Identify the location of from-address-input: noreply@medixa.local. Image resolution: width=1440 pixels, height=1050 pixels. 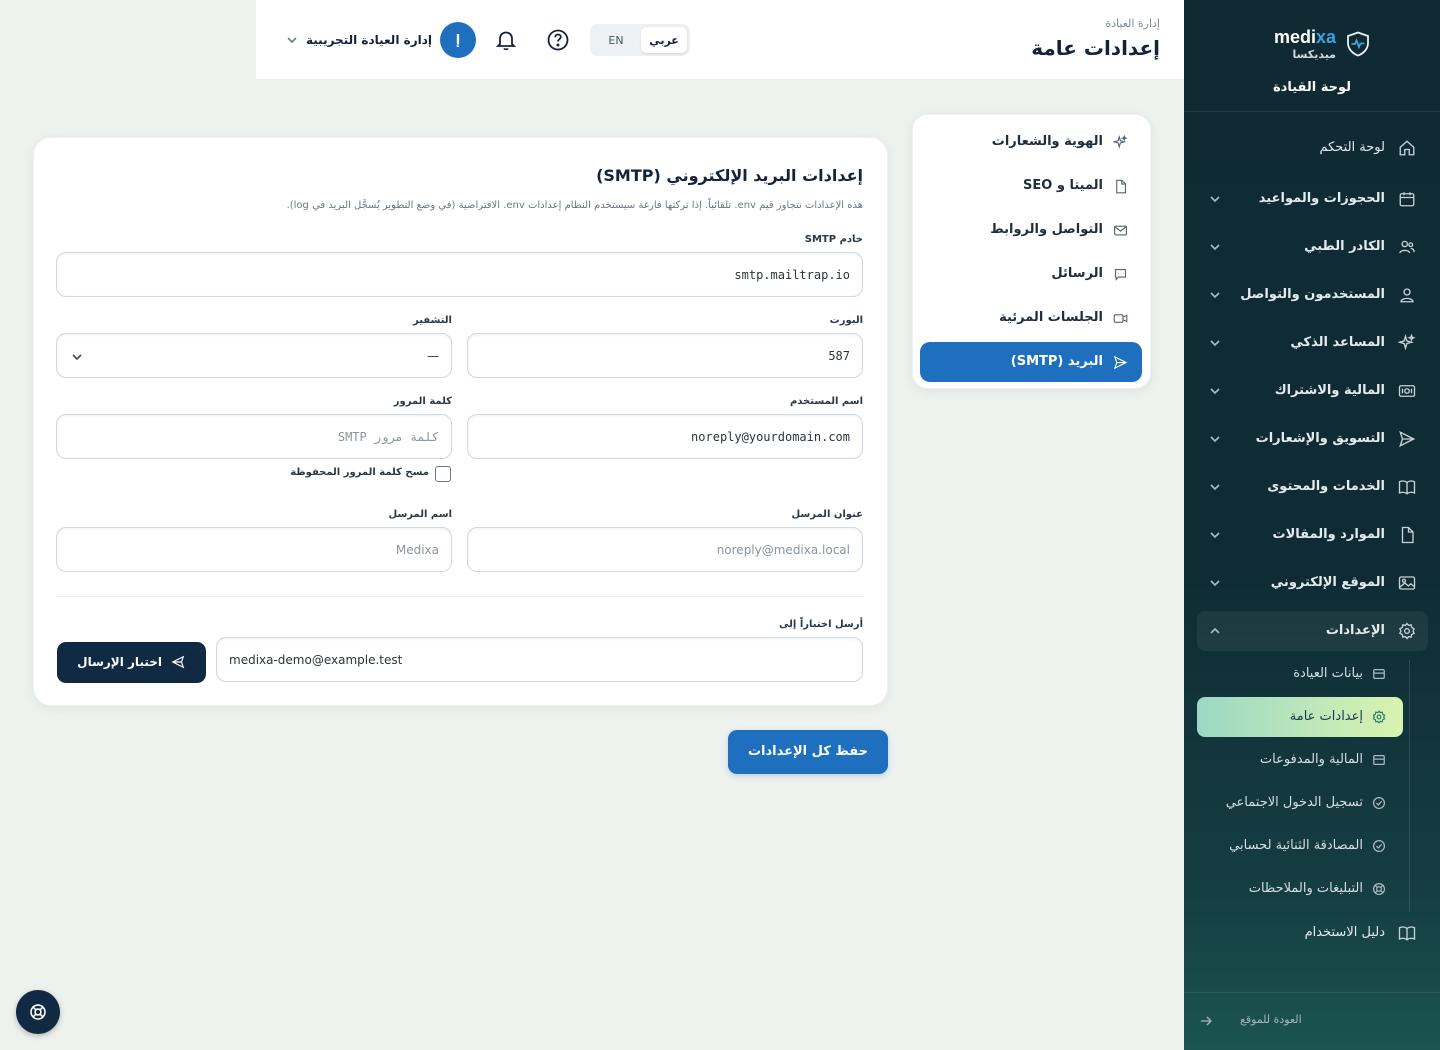
(665, 549).